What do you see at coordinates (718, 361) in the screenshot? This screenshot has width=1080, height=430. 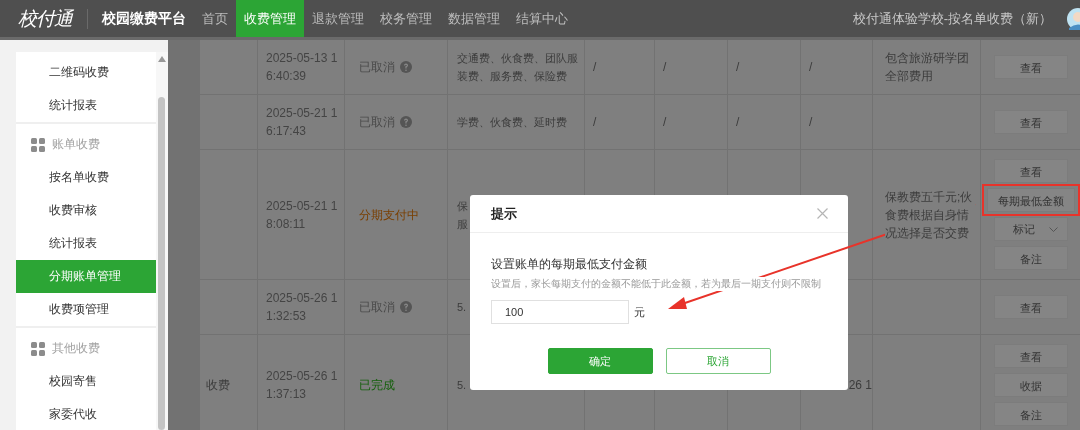 I see `cancel-button: 取消` at bounding box center [718, 361].